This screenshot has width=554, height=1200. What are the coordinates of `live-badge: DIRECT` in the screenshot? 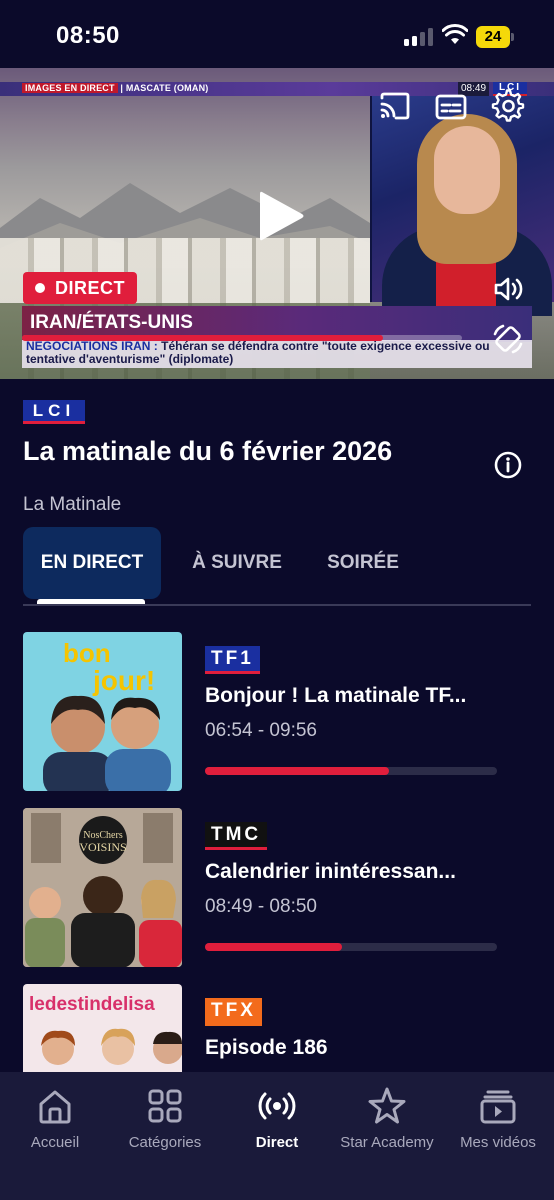 It's located at (80, 288).